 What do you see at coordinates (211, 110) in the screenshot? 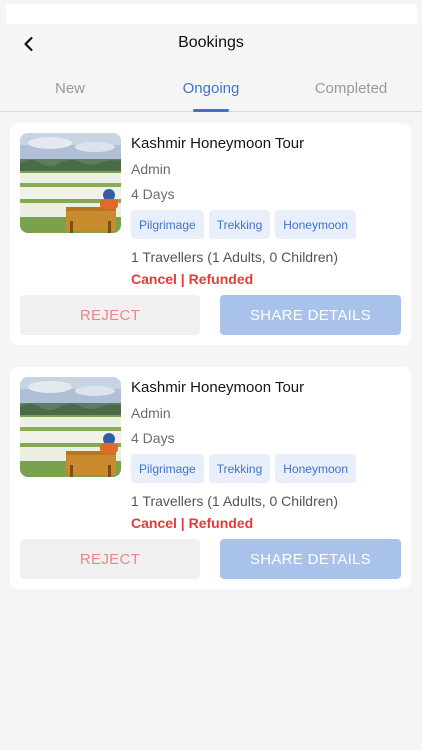
I see `active-tab-indicator` at bounding box center [211, 110].